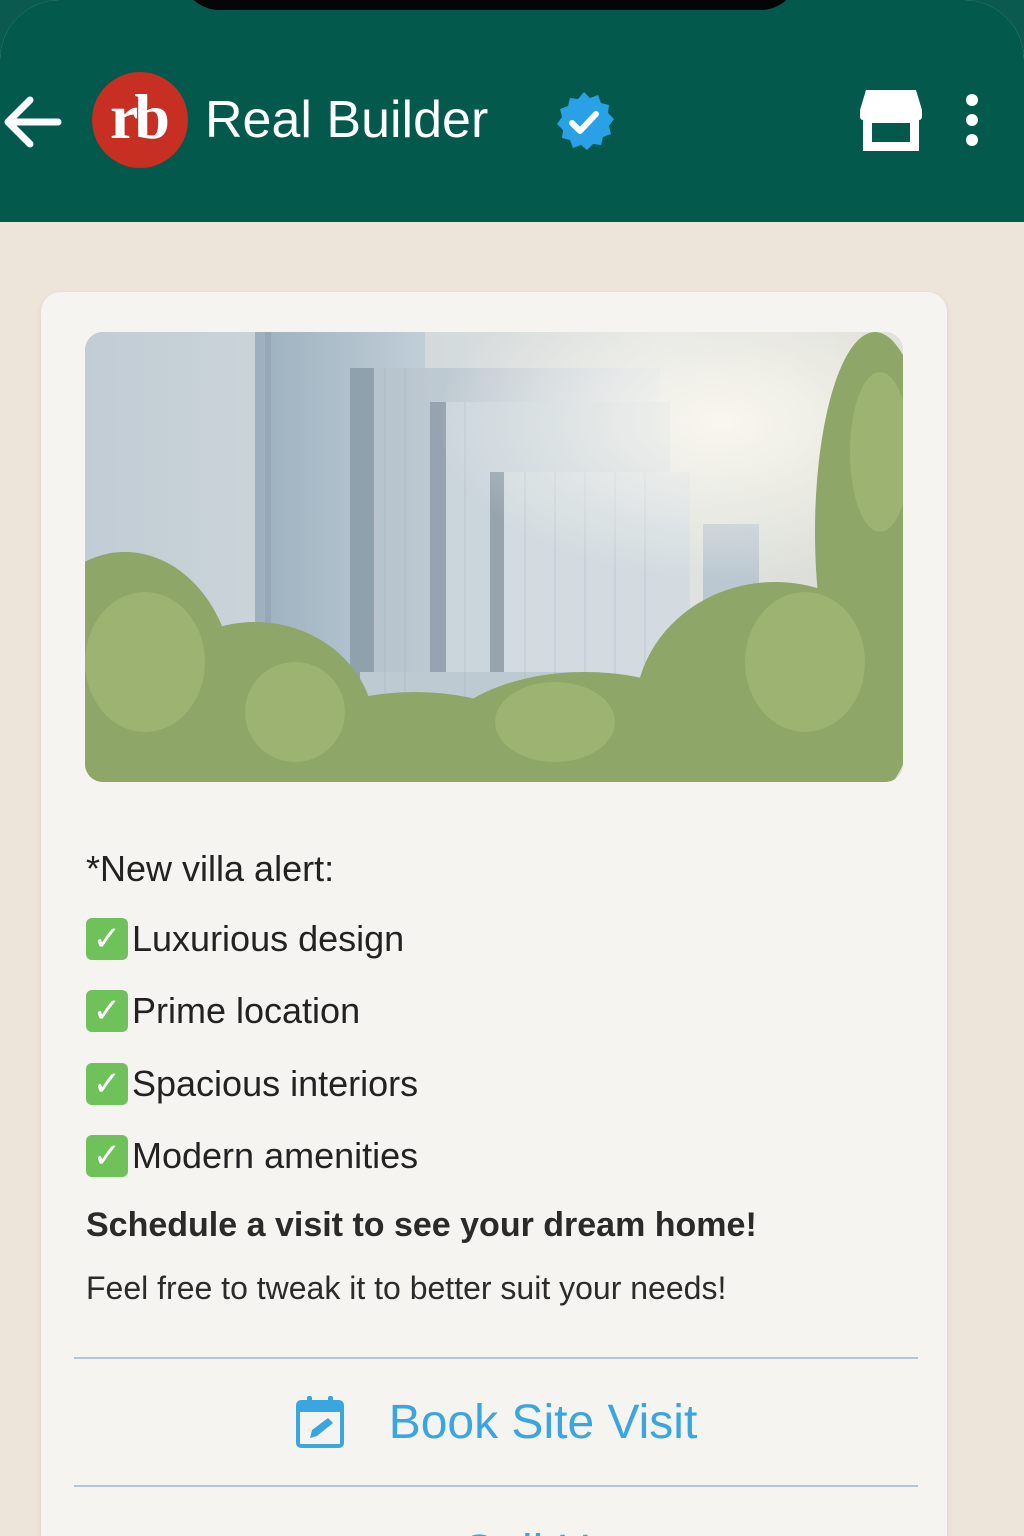 Image resolution: width=1024 pixels, height=1536 pixels. Describe the element at coordinates (496, 1514) in the screenshot. I see `call-us-button: Call Us` at that location.